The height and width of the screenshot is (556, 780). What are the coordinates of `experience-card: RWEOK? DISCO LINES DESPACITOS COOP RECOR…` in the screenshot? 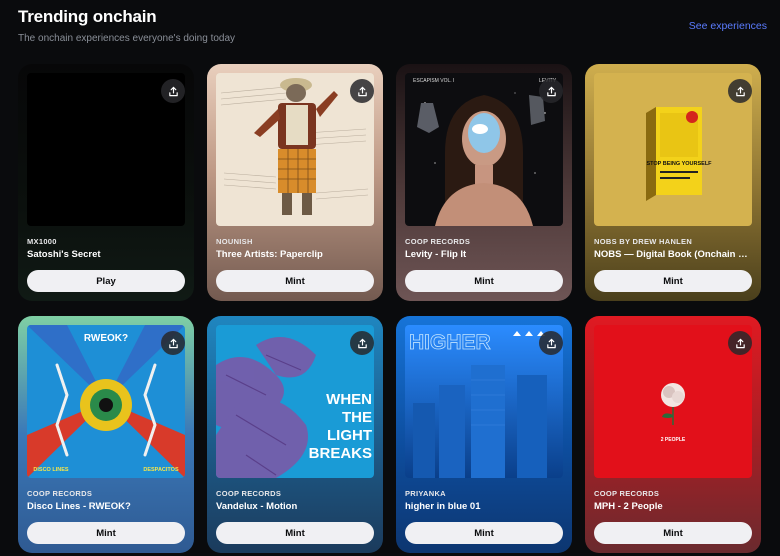 It's located at (106, 434).